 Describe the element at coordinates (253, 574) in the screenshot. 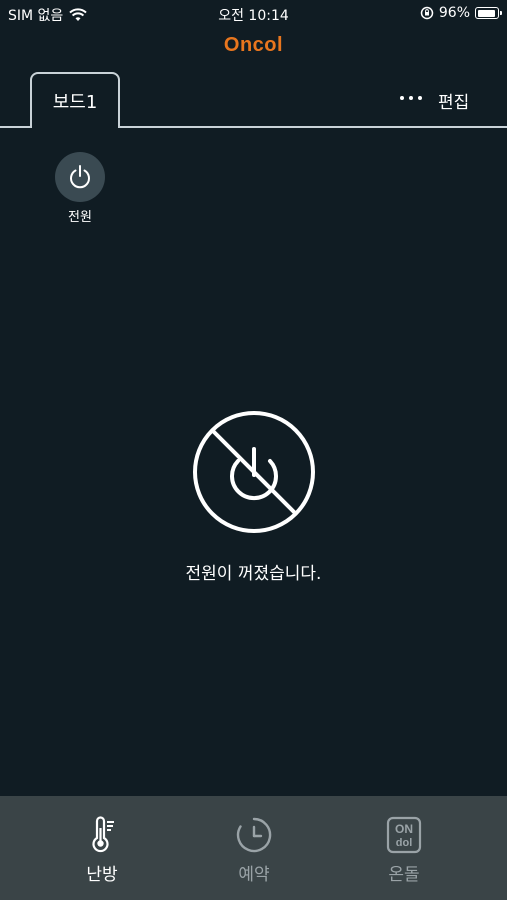

I see `power-off-message: 전원이 꺼졌습니다.` at that location.